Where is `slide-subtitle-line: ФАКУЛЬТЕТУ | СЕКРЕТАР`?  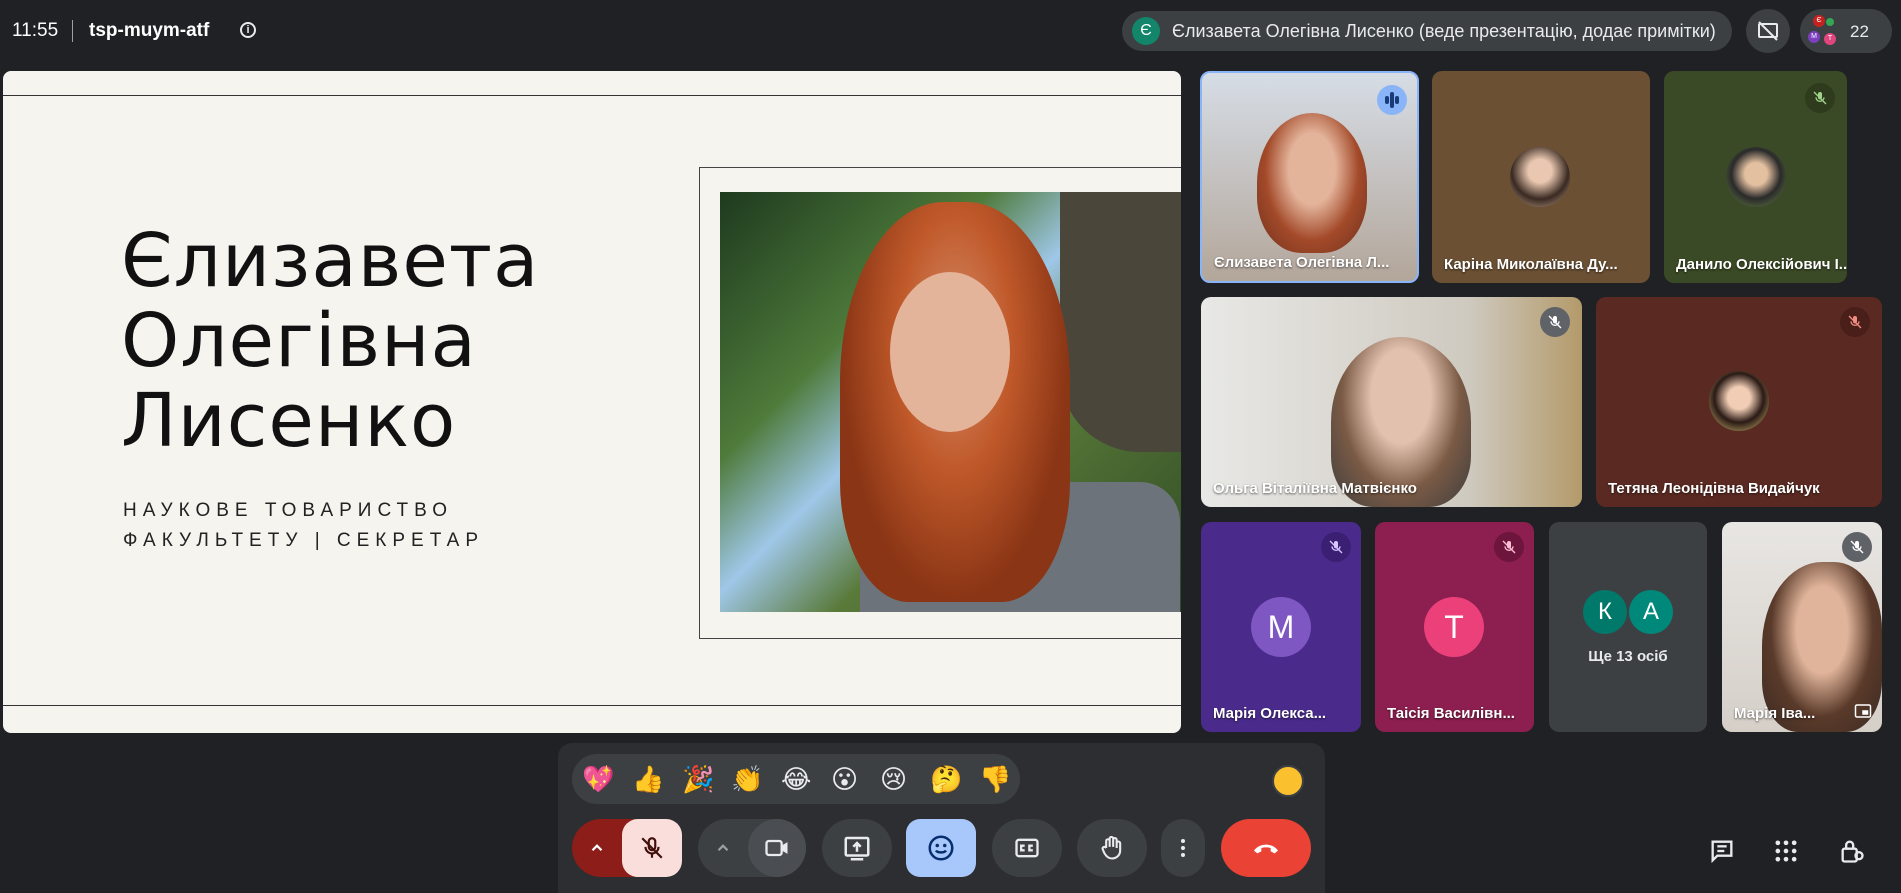 slide-subtitle-line: ФАКУЛЬТЕТУ | СЕКРЕТАР is located at coordinates (304, 540).